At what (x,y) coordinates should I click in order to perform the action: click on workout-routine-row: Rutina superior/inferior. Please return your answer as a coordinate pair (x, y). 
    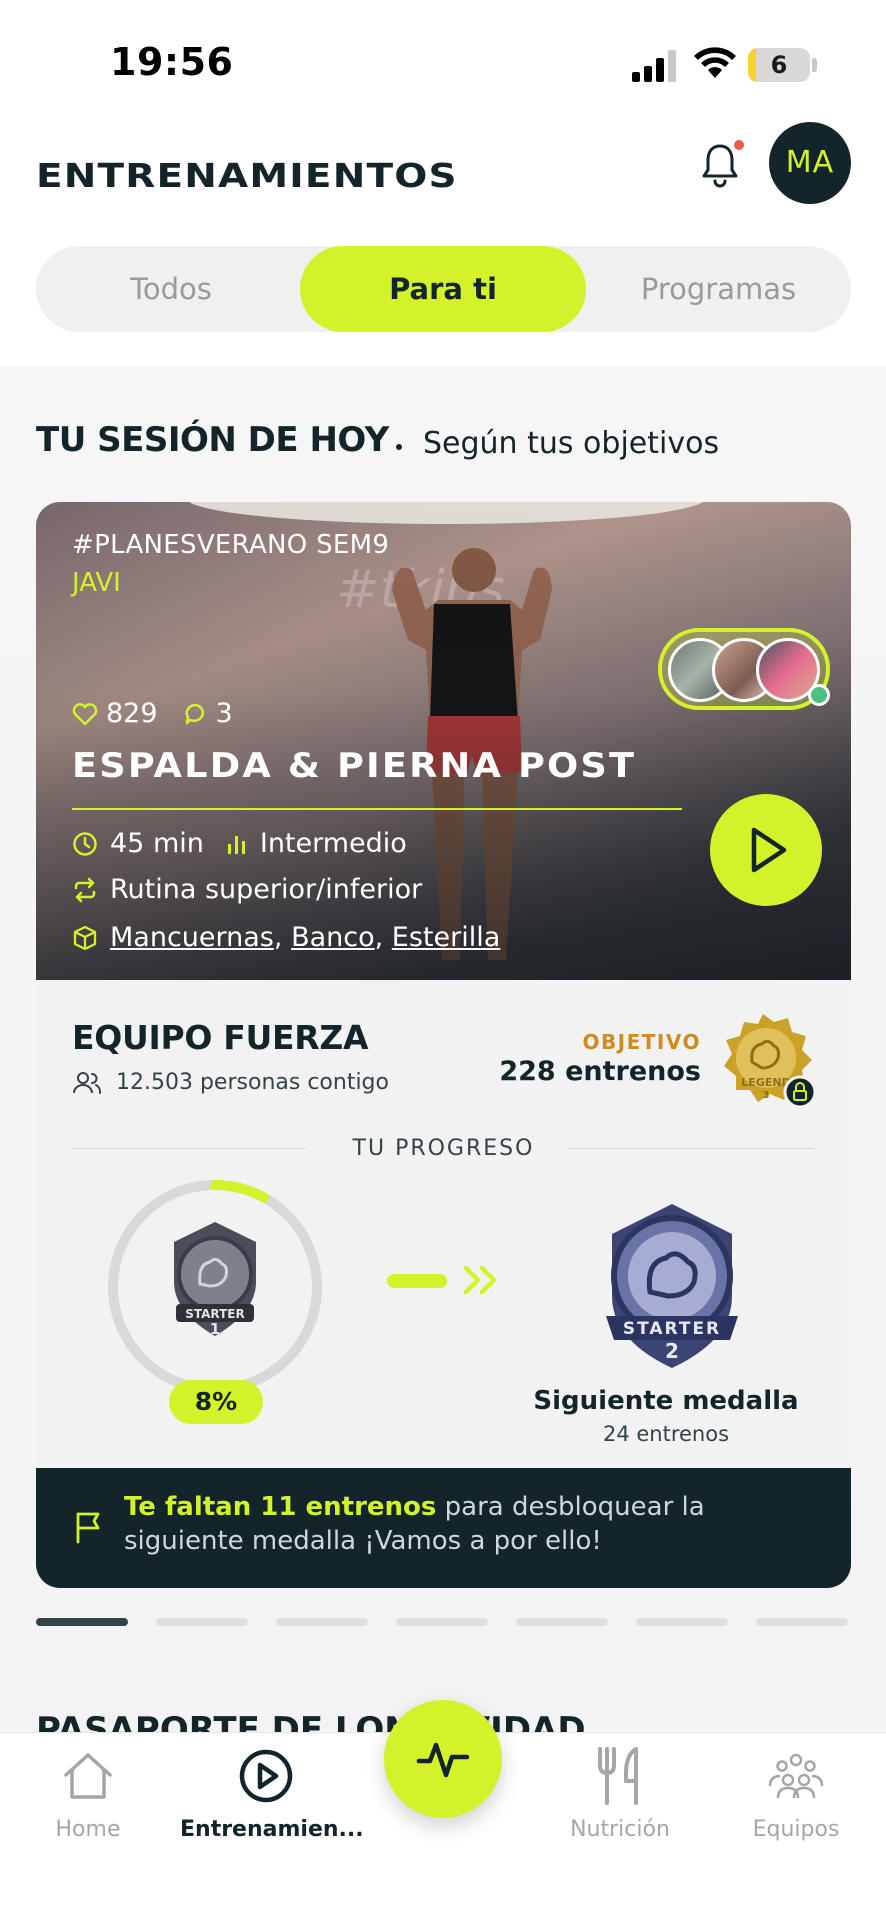
    Looking at the image, I should click on (247, 889).